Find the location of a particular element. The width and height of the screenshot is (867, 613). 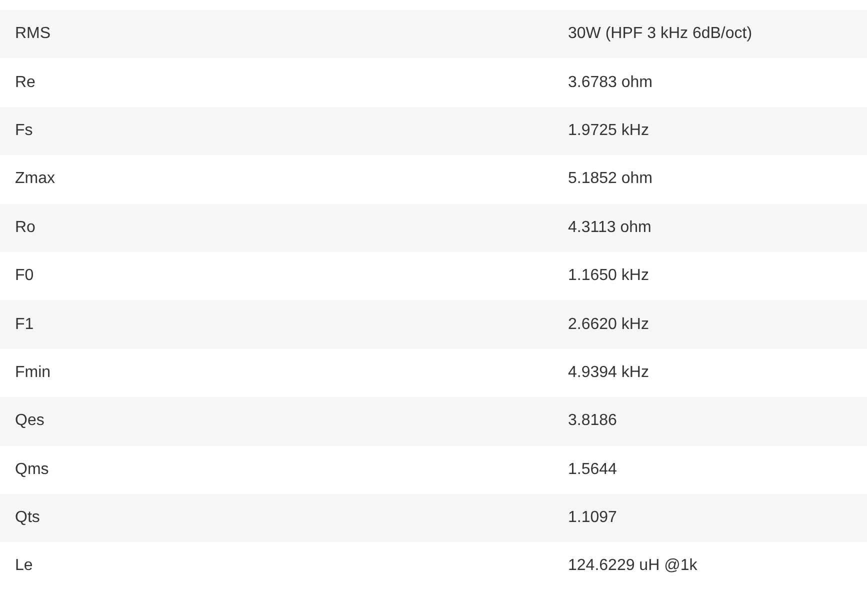

value-cell-text: 124.6229 uH @1k is located at coordinates (632, 566).